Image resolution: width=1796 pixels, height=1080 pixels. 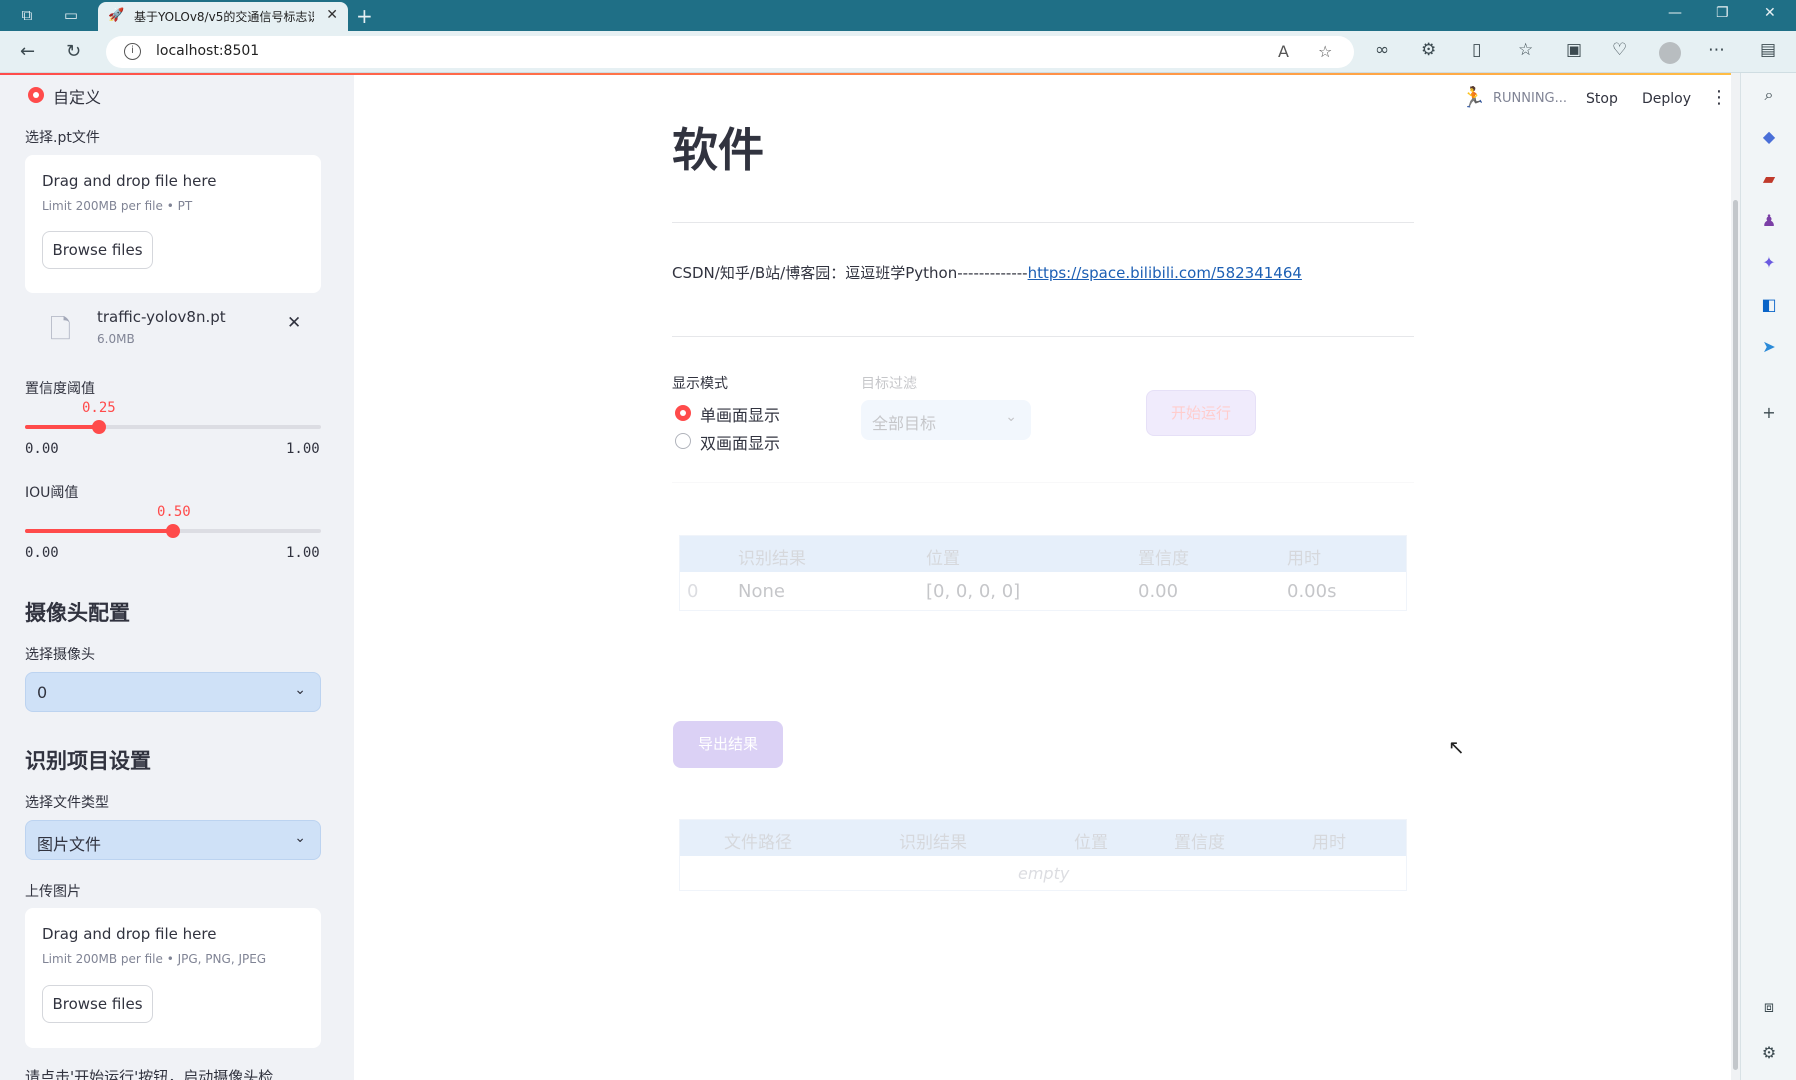 What do you see at coordinates (99, 427) in the screenshot?
I see `conf-slider-thumb` at bounding box center [99, 427].